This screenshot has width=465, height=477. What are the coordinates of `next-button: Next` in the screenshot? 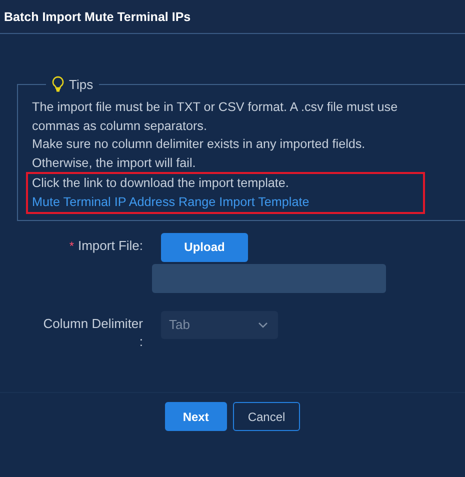 It's located at (195, 416).